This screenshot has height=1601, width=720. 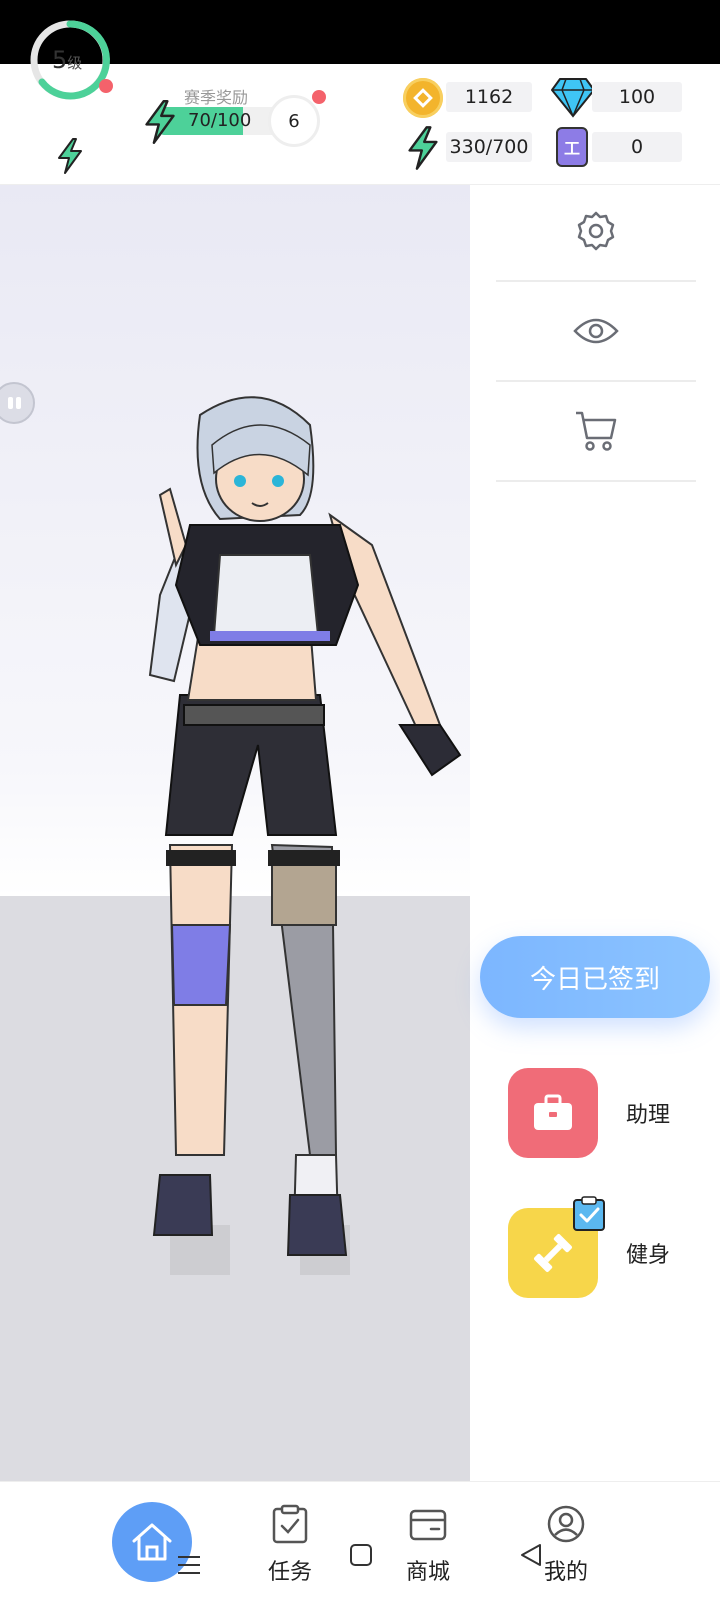 I want to click on briefcase-icon, so click(x=553, y=1112).